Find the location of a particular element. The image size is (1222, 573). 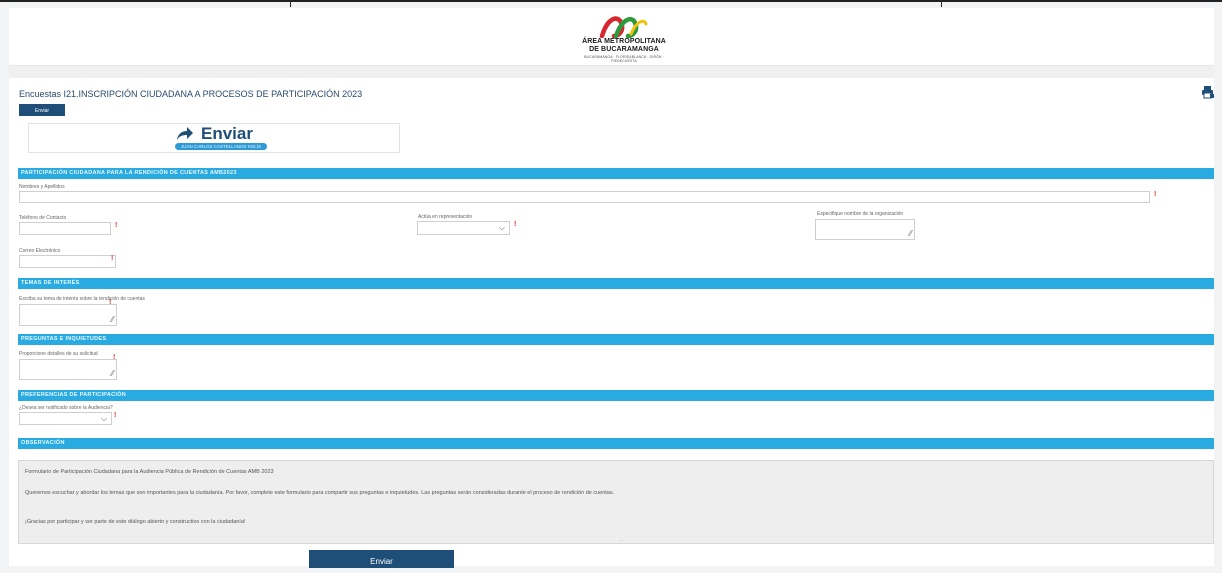

print-icon is located at coordinates (1208, 92).